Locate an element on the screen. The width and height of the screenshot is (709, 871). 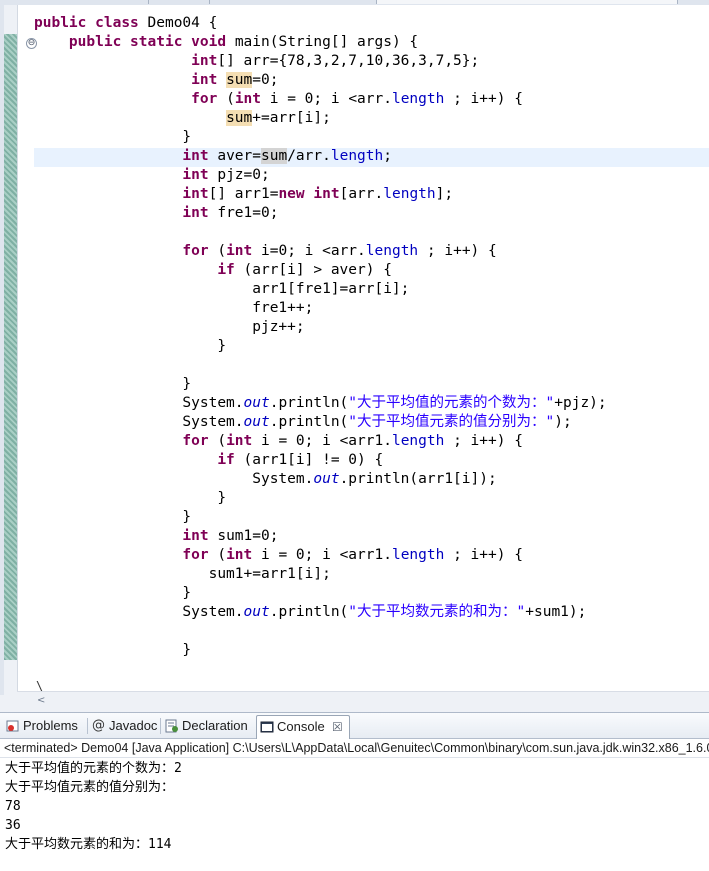
code-token: [] arr1= is located at coordinates (243, 194).